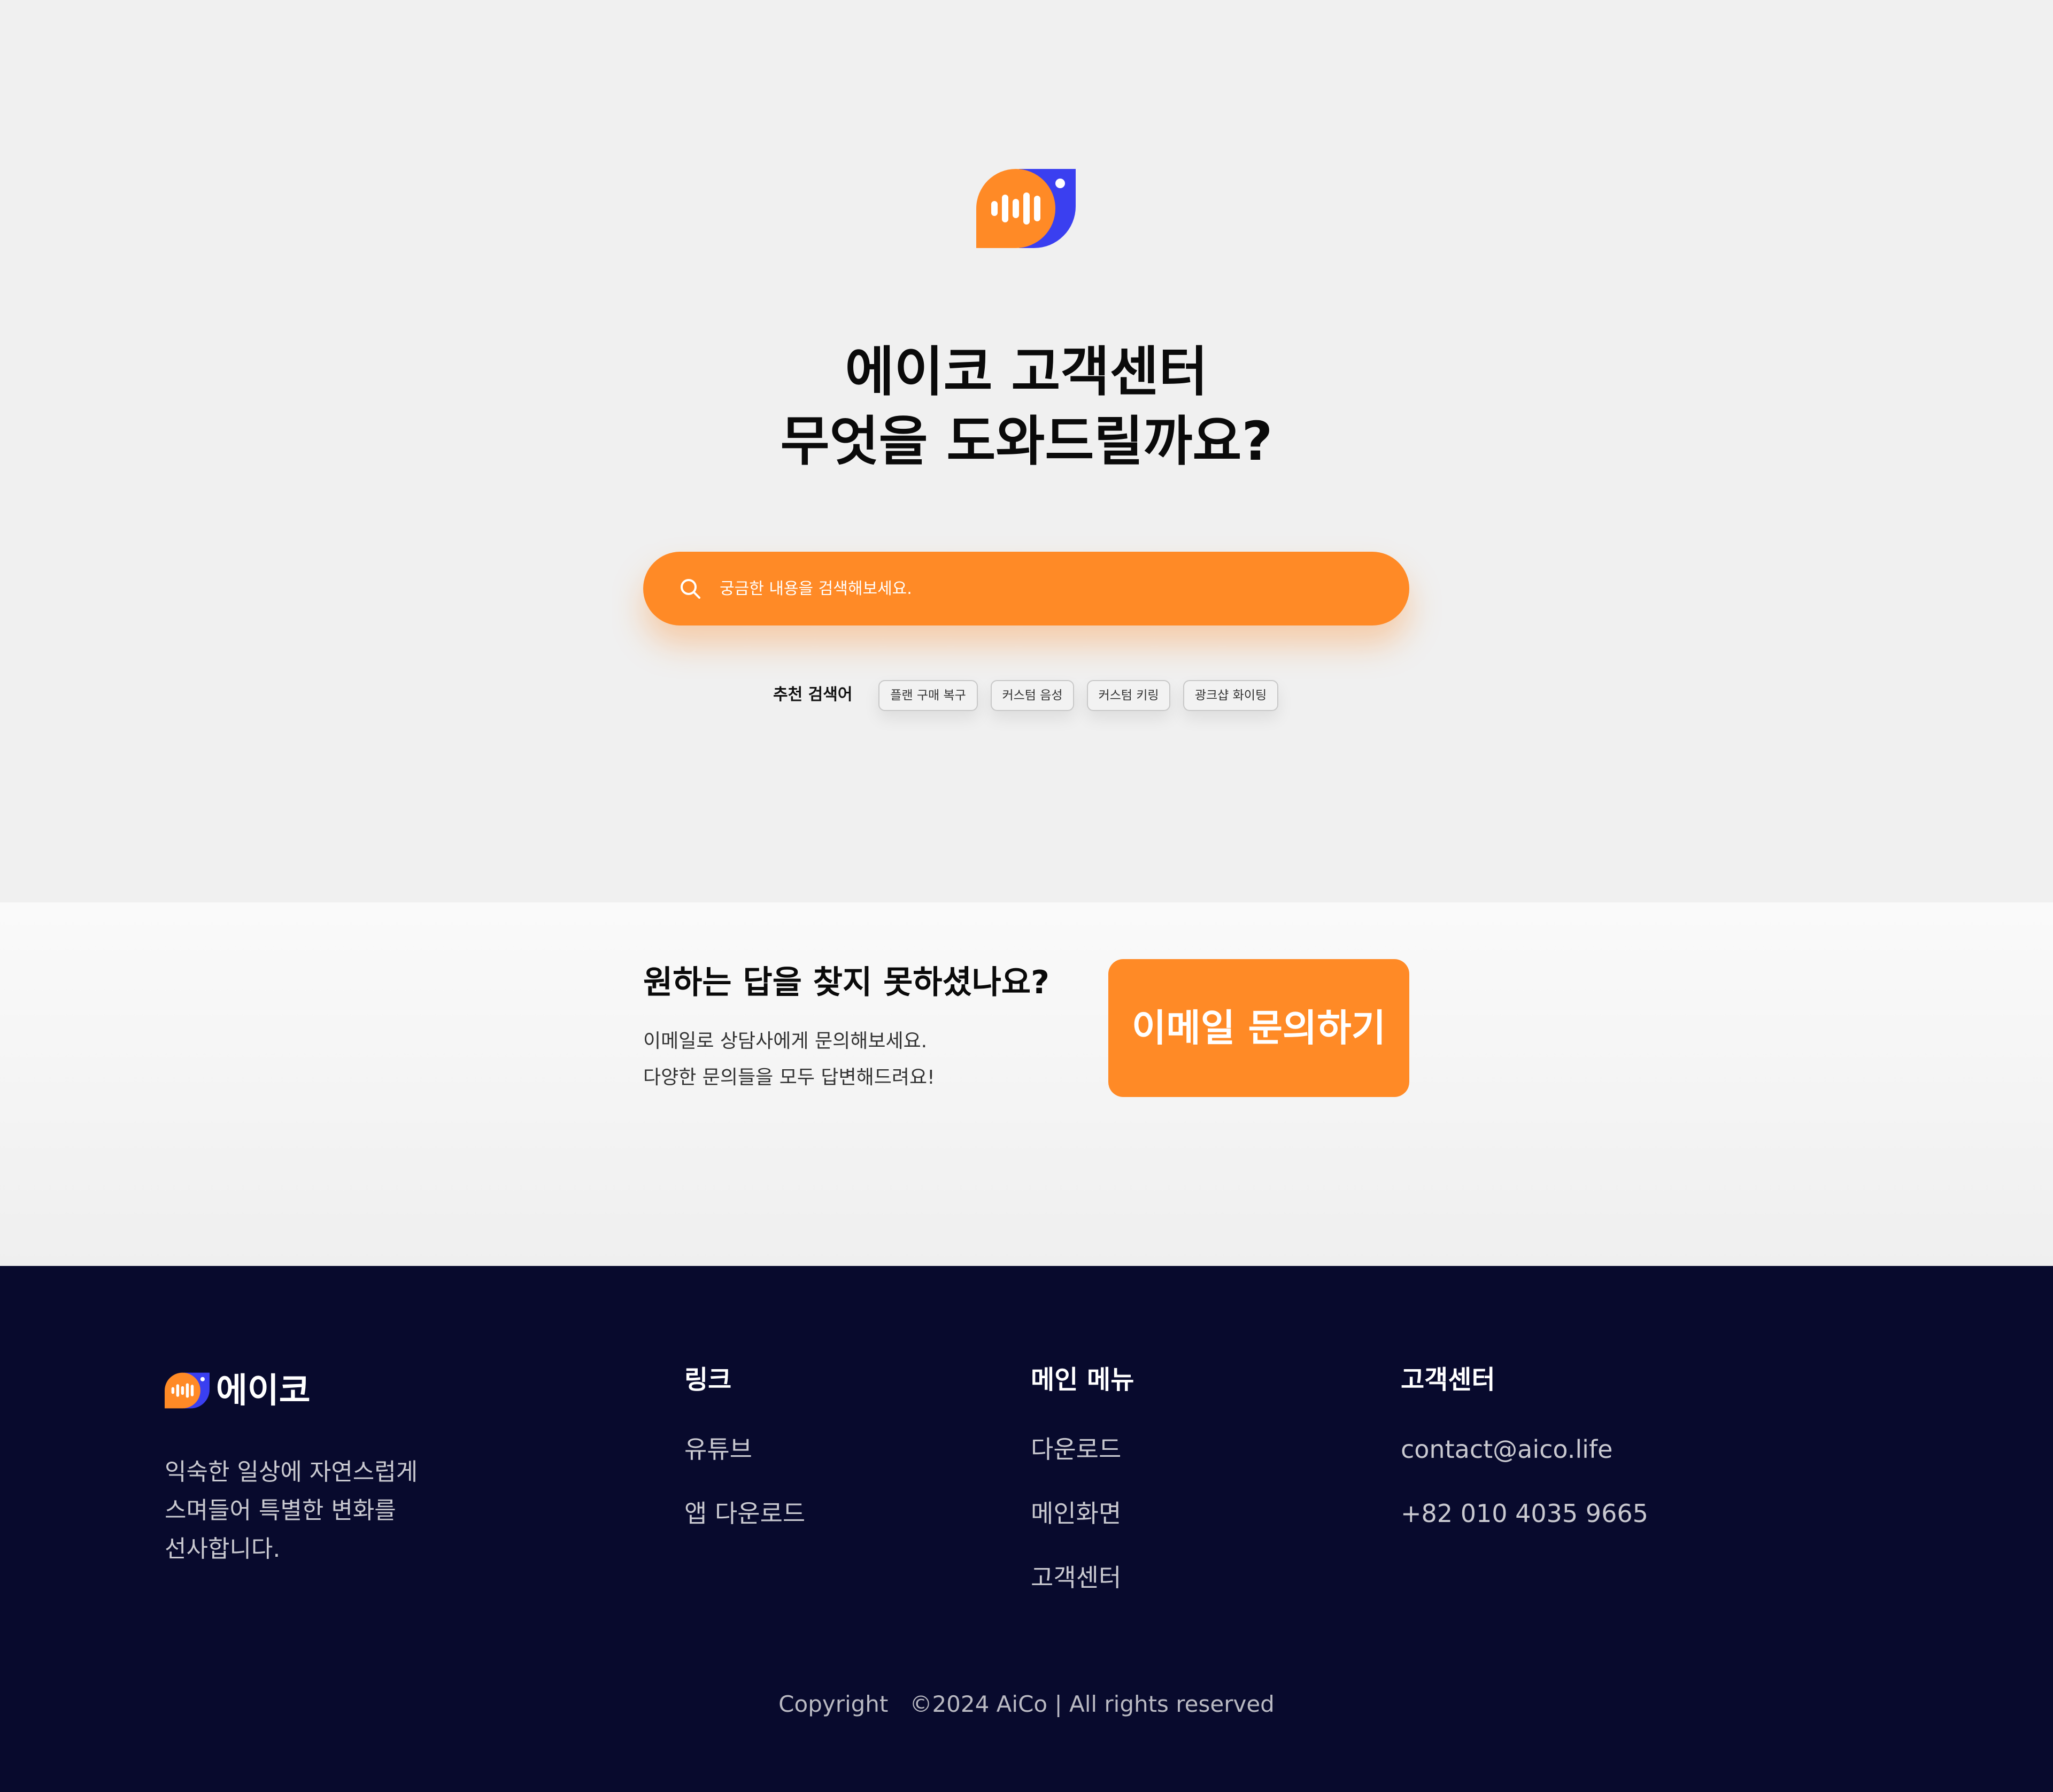  What do you see at coordinates (1026, 208) in the screenshot?
I see `brand-logo-icon` at bounding box center [1026, 208].